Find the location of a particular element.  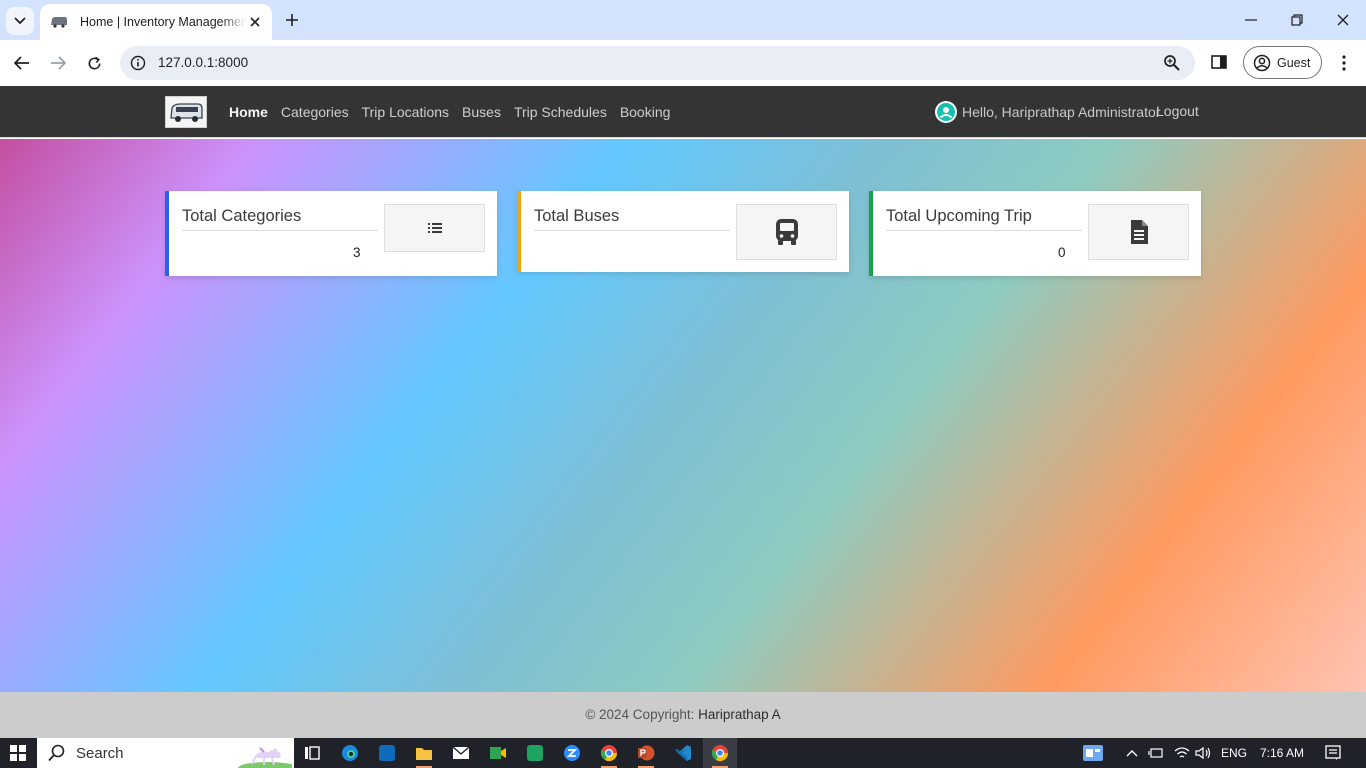

chrome-icon is located at coordinates (609, 753).